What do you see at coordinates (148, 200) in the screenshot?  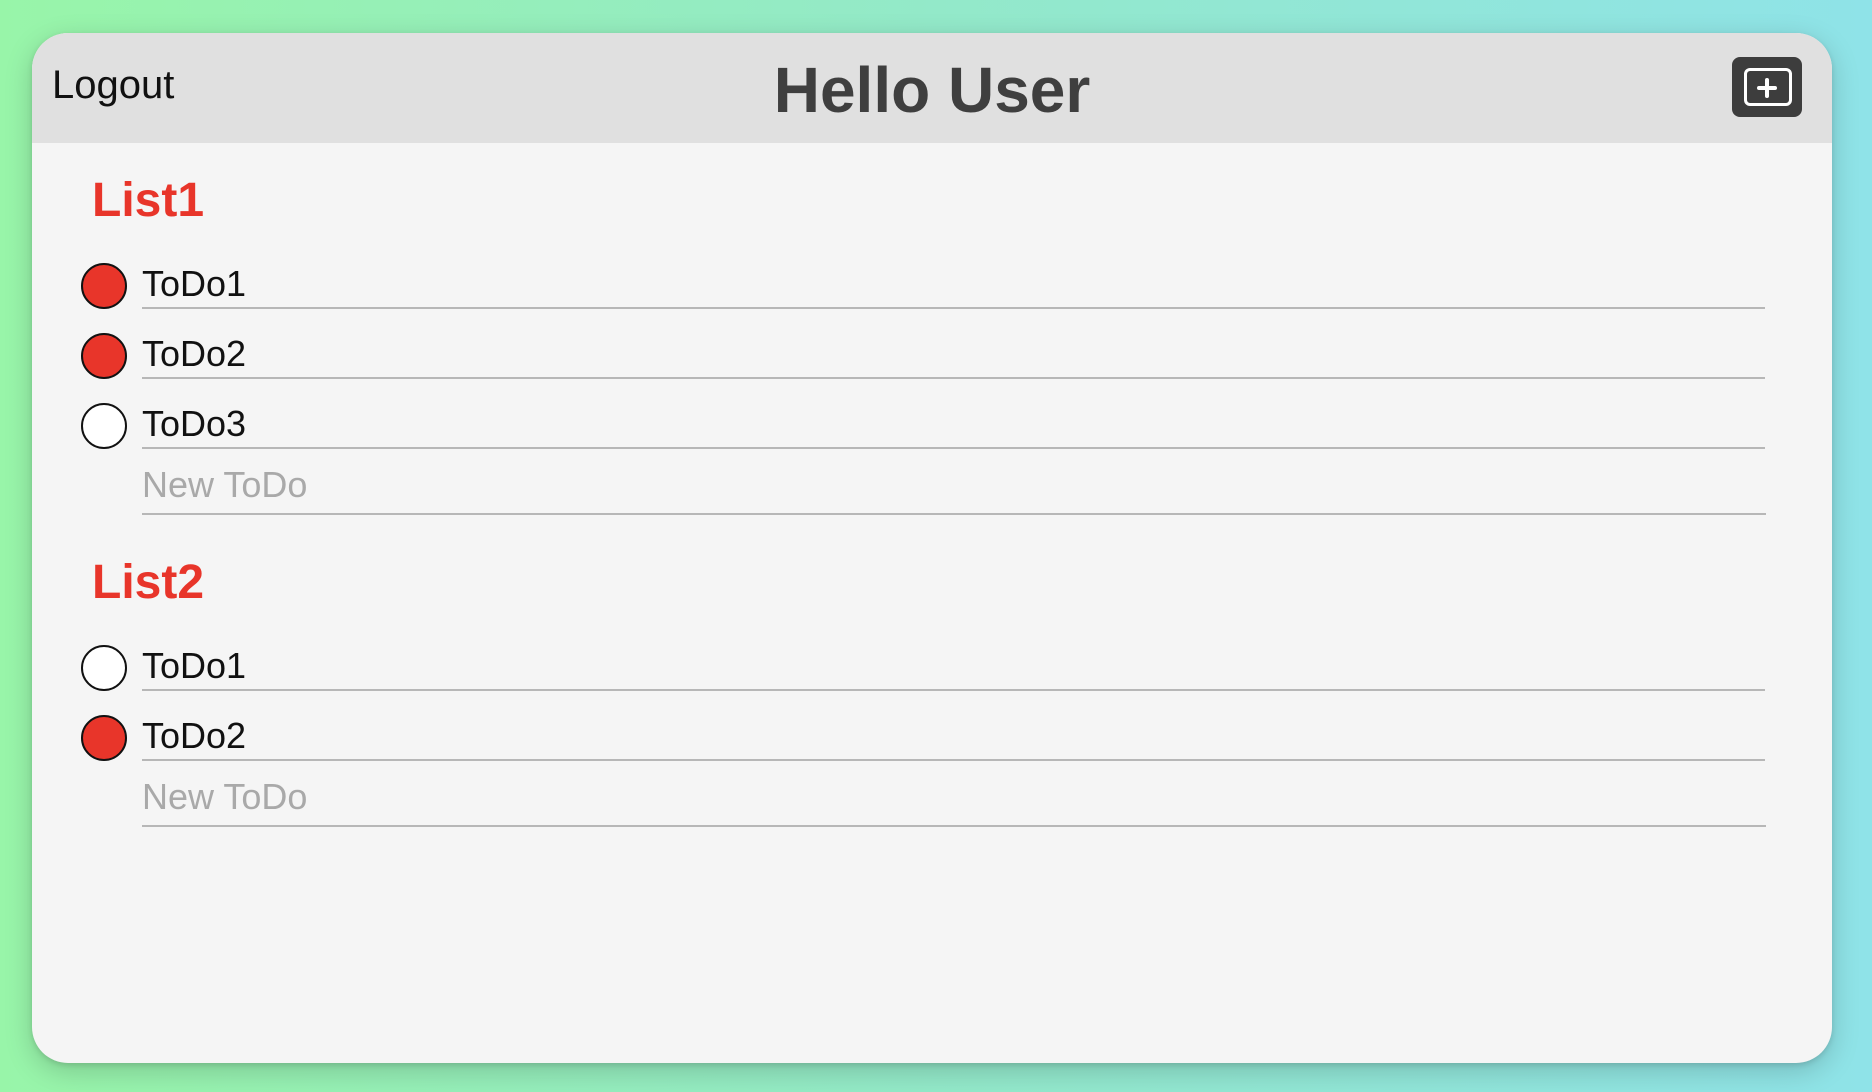 I see `list-title: List1` at bounding box center [148, 200].